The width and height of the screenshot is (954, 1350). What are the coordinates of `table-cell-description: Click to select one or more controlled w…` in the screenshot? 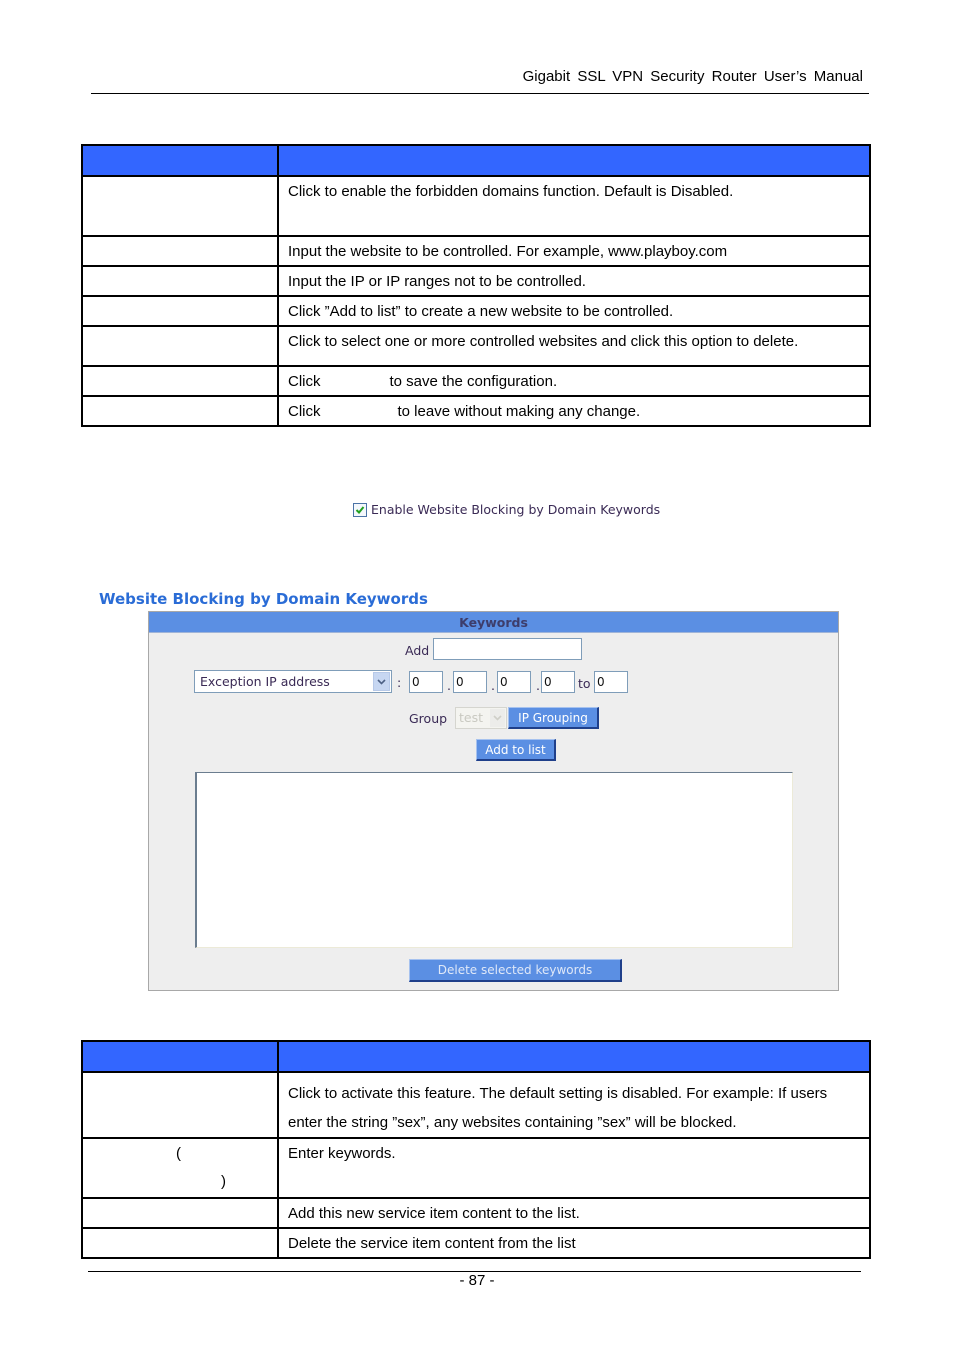 It's located at (574, 346).